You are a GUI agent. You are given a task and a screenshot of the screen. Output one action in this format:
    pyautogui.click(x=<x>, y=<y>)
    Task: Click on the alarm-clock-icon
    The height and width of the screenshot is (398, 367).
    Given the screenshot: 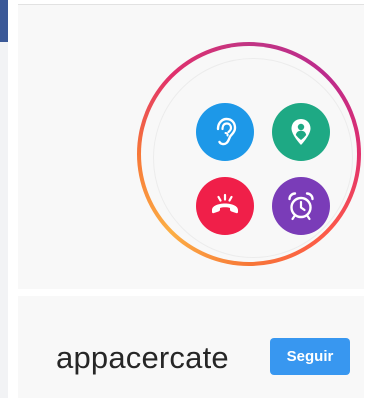 What is the action you would take?
    pyautogui.click(x=301, y=206)
    